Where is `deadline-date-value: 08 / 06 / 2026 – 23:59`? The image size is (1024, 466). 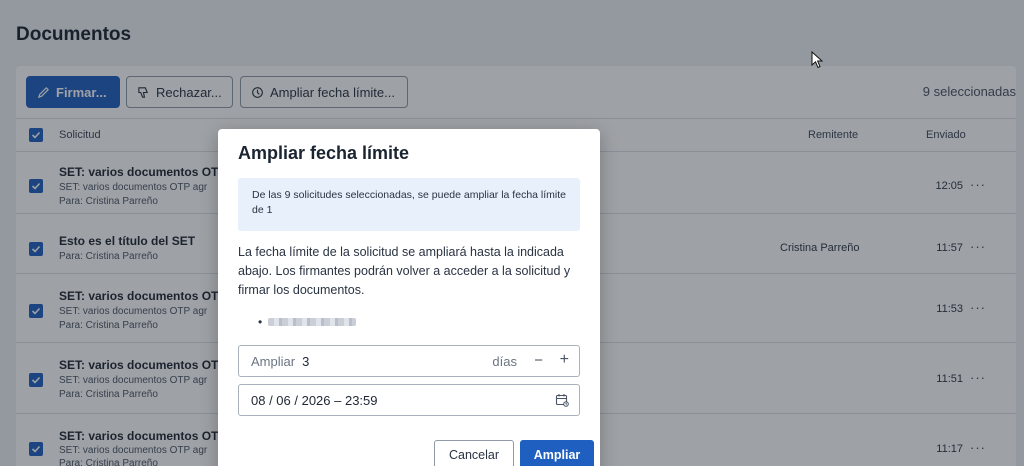
deadline-date-value: 08 / 06 / 2026 – 23:59 is located at coordinates (314, 400).